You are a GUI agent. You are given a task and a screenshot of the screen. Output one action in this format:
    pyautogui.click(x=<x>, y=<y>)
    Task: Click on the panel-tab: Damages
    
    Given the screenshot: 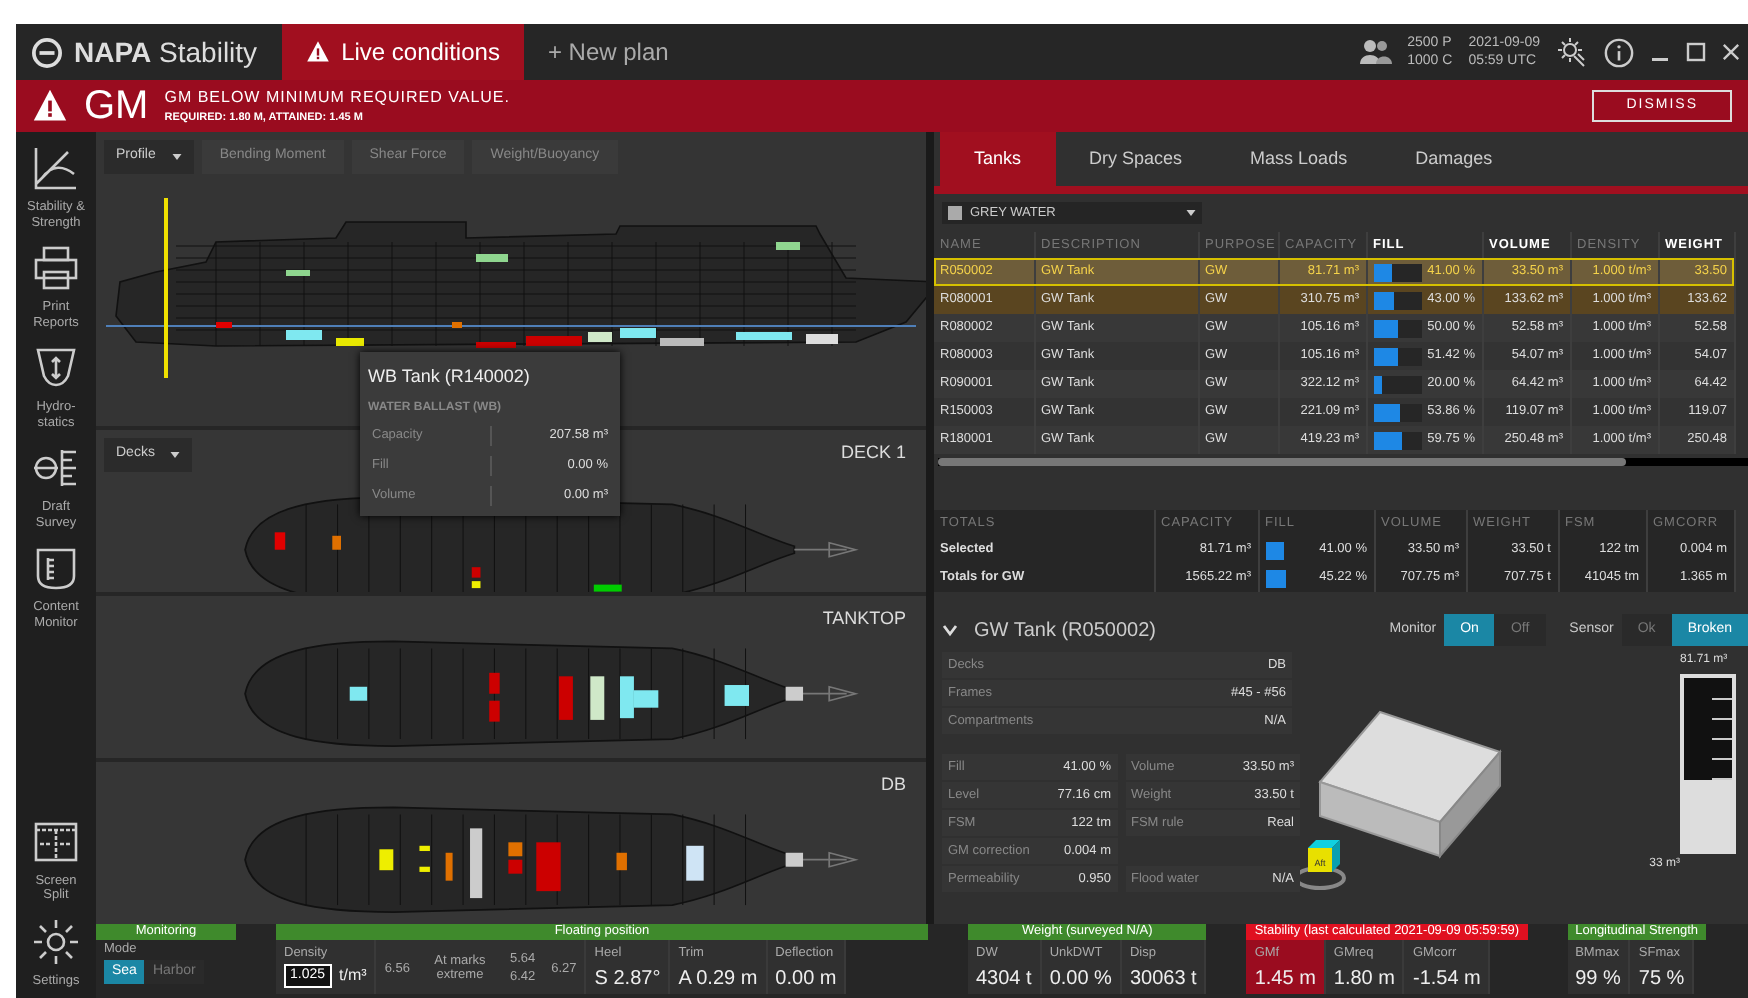 What is the action you would take?
    pyautogui.click(x=1454, y=159)
    